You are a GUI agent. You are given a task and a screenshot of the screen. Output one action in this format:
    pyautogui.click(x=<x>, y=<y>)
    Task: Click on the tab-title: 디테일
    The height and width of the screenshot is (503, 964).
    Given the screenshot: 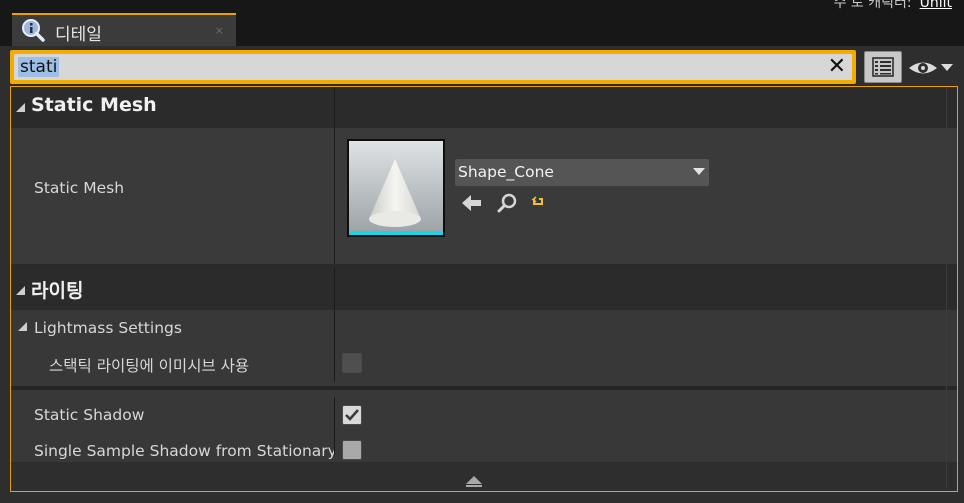 What is the action you would take?
    pyautogui.click(x=78, y=35)
    